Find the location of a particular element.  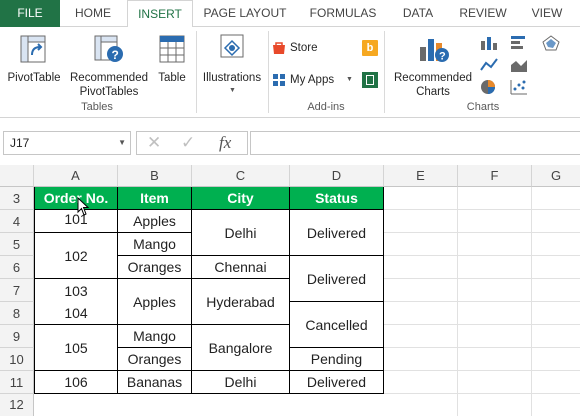

cancel-icon: ✕ is located at coordinates (154, 143).